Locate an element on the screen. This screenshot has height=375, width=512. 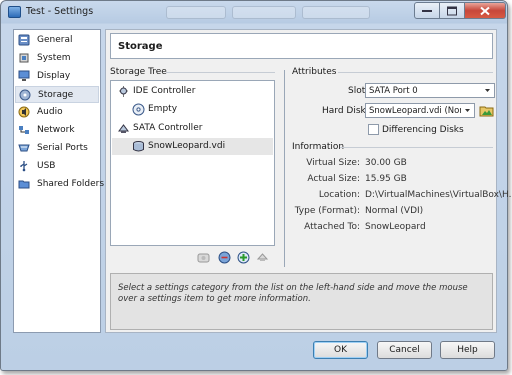
slot-select: SATA Port 0 is located at coordinates (430, 90).